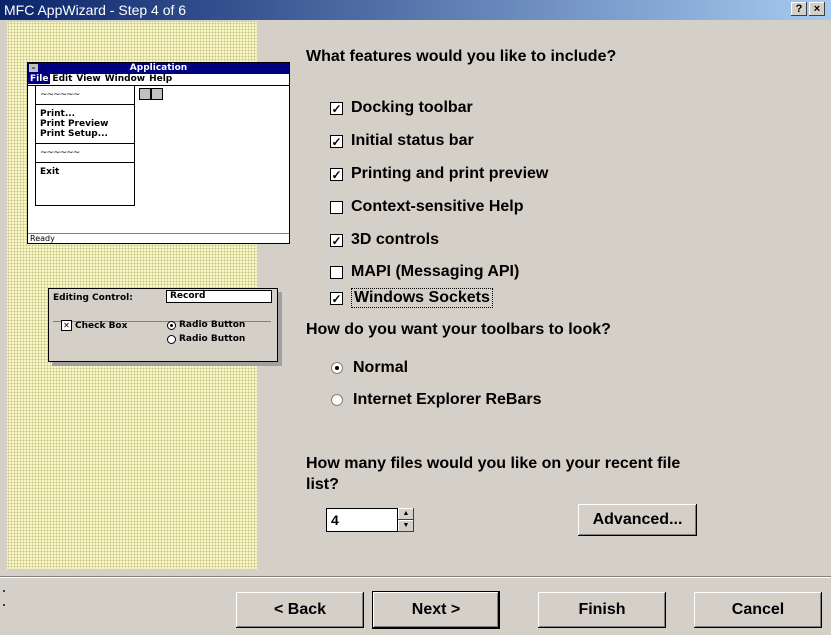  What do you see at coordinates (62, 79) in the screenshot?
I see `preview-menu-edit: Edit` at bounding box center [62, 79].